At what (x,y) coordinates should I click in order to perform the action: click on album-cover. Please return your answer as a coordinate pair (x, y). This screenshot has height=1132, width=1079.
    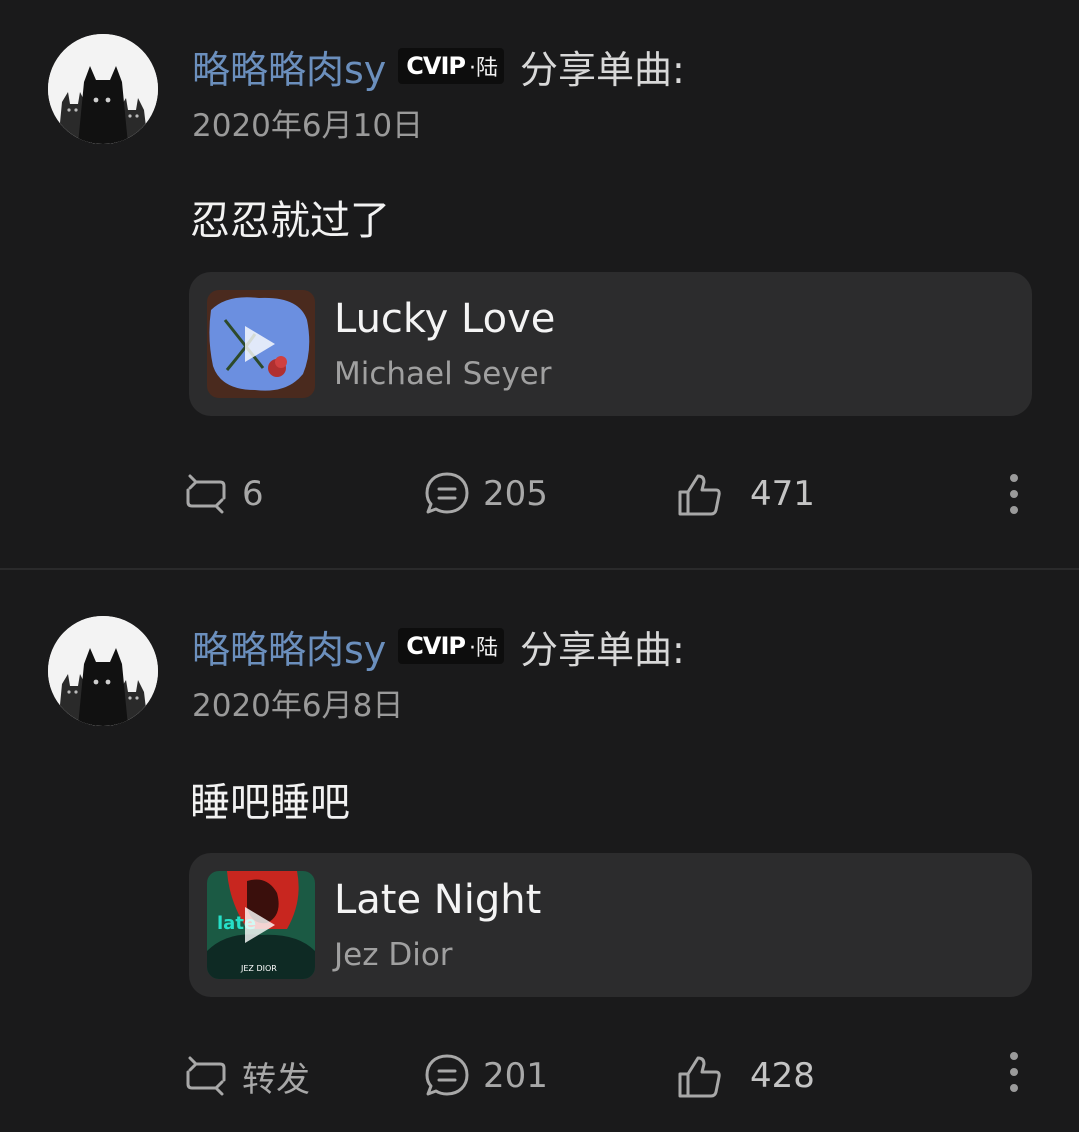
    Looking at the image, I should click on (261, 344).